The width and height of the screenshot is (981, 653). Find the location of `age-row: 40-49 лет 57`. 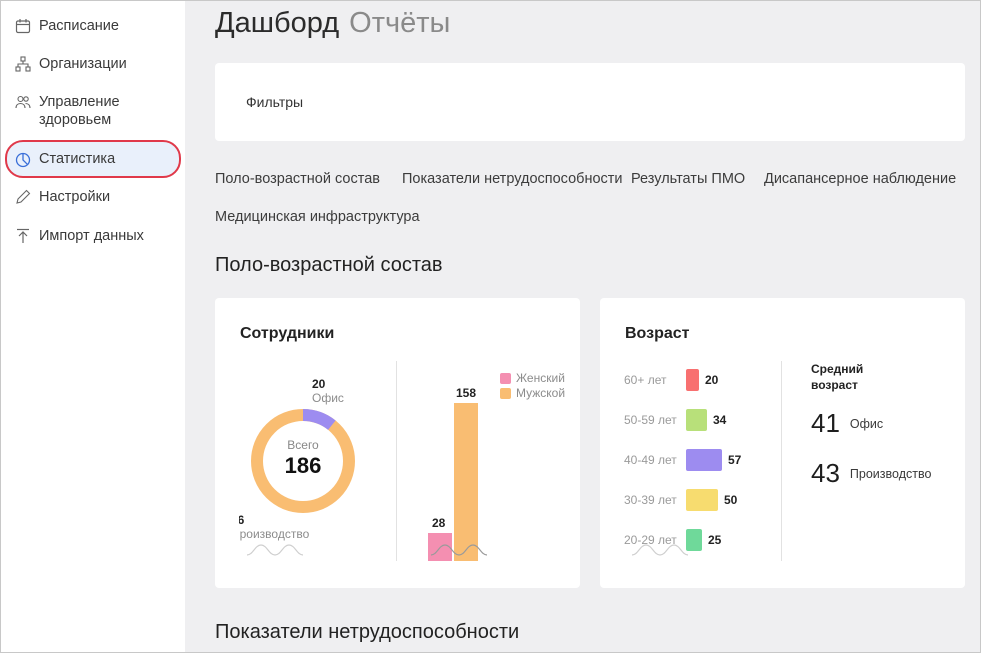

age-row: 40-49 лет 57 is located at coordinates (682, 460).